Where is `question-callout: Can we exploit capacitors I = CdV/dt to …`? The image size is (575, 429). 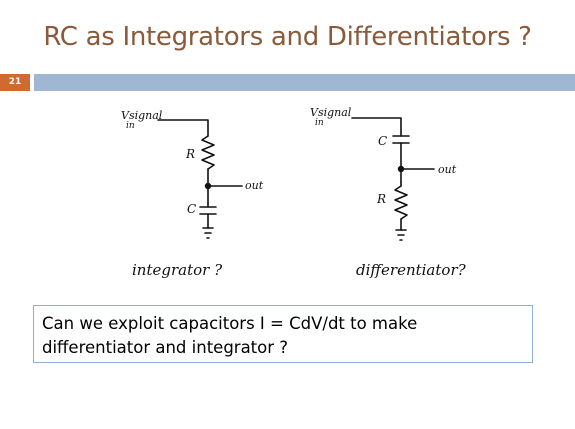
question-callout: Can we exploit capacitors I = CdV/dt to … is located at coordinates (283, 334).